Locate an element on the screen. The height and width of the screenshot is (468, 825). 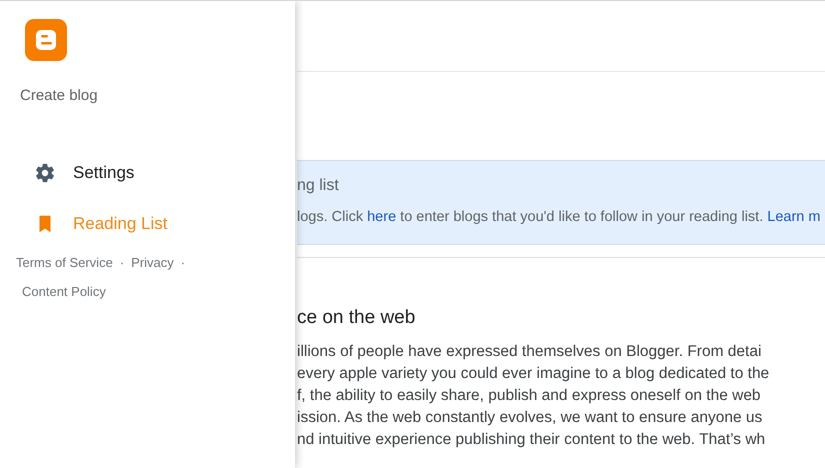
drawer-item: Settings is located at coordinates (147, 172).